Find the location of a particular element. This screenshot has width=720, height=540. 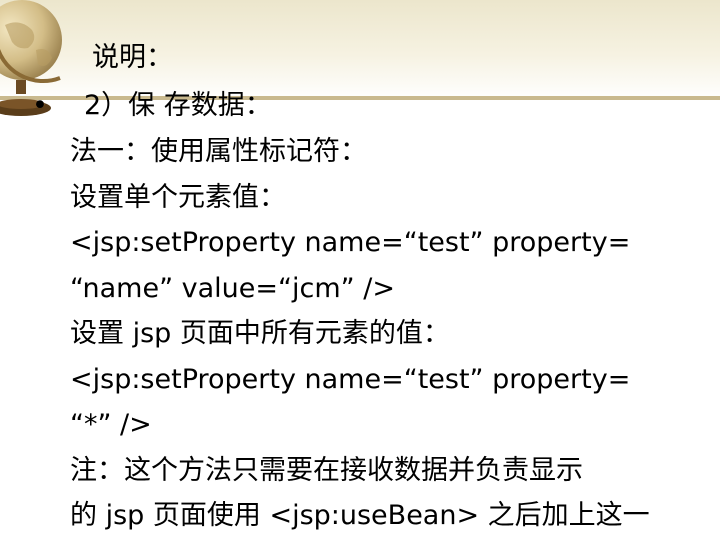

body-line: 设置单个元素值： is located at coordinates (178, 197).